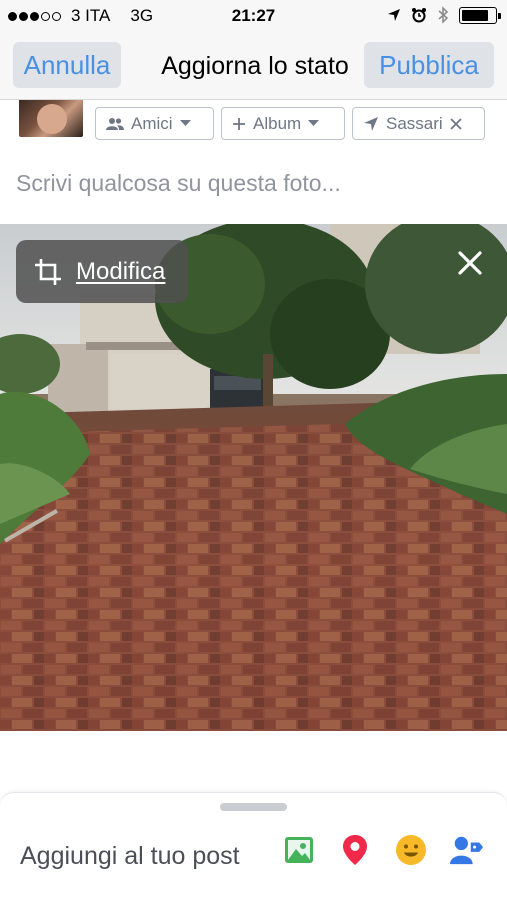  What do you see at coordinates (253, 846) in the screenshot?
I see `add-to-post-sheet: Aggiungi al tuo post` at bounding box center [253, 846].